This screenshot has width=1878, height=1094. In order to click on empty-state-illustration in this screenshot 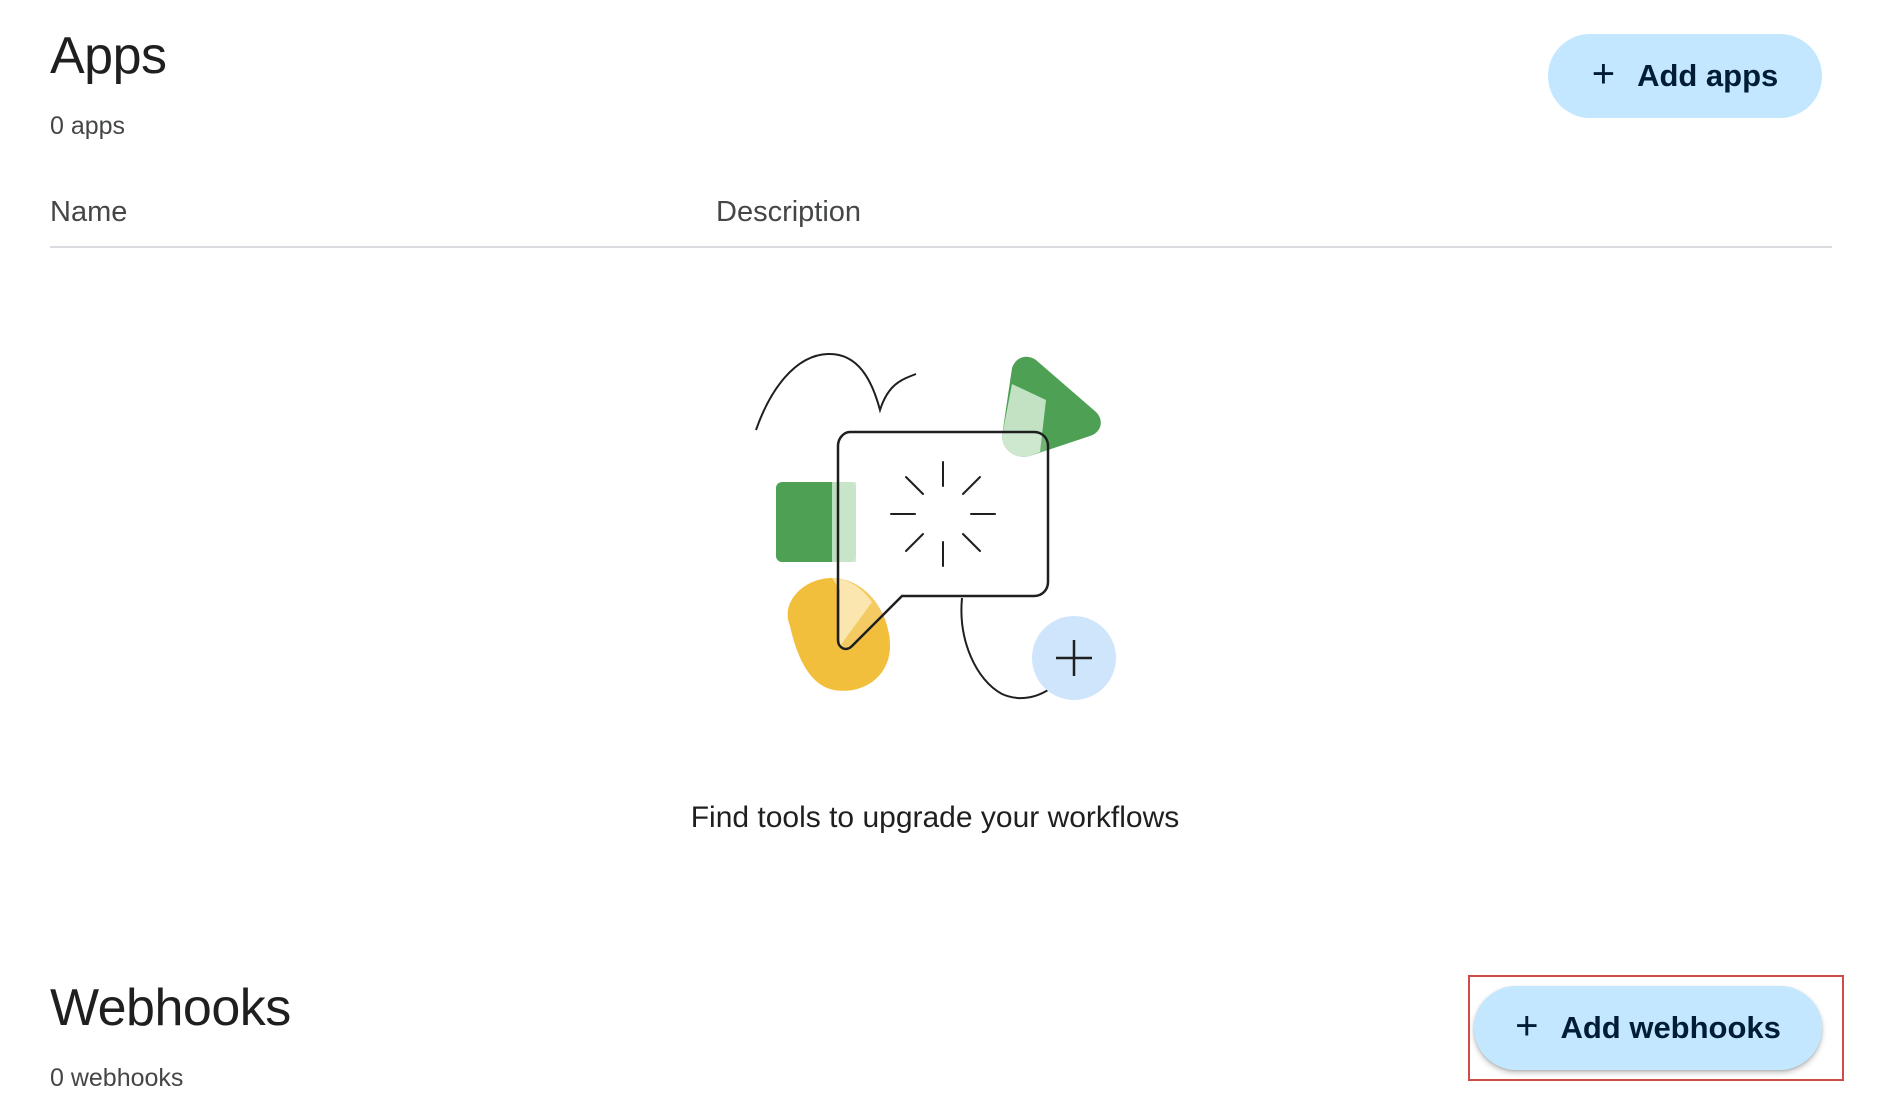, I will do `click(940, 535)`.